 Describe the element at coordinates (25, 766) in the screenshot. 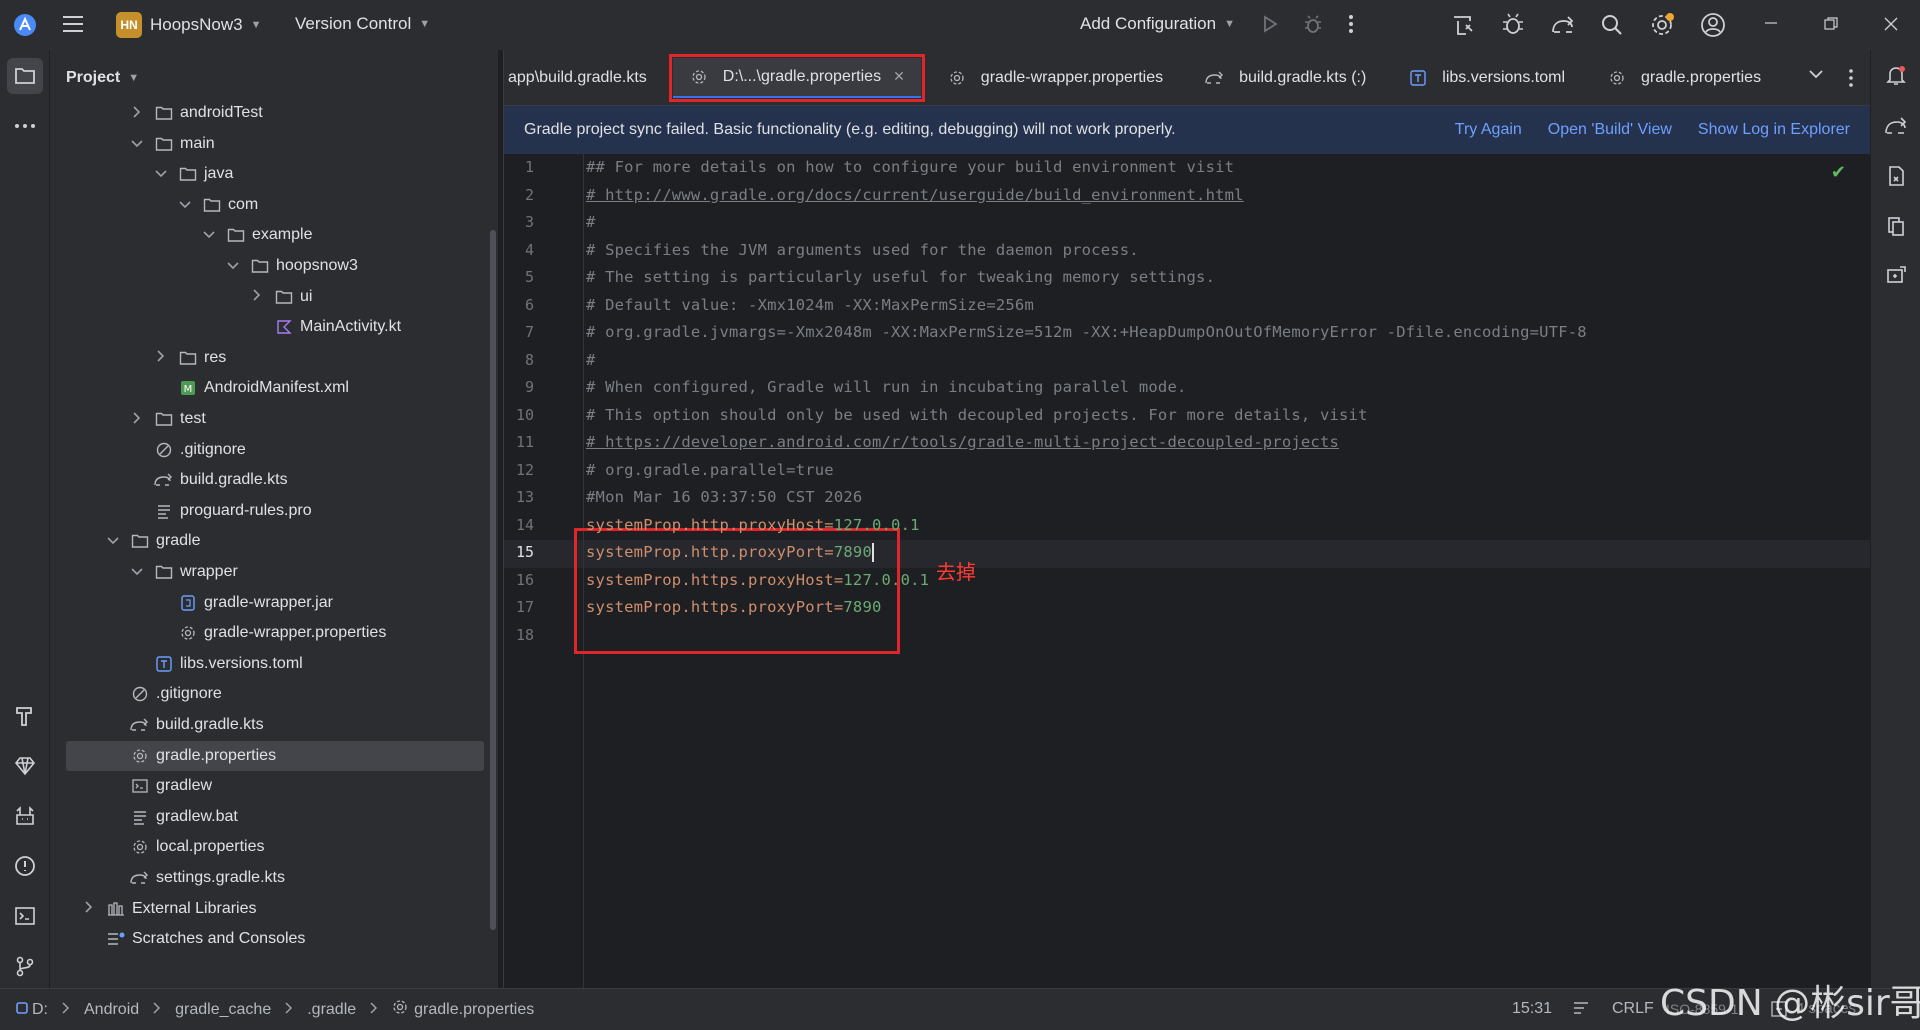

I see `resource-manager-button` at that location.